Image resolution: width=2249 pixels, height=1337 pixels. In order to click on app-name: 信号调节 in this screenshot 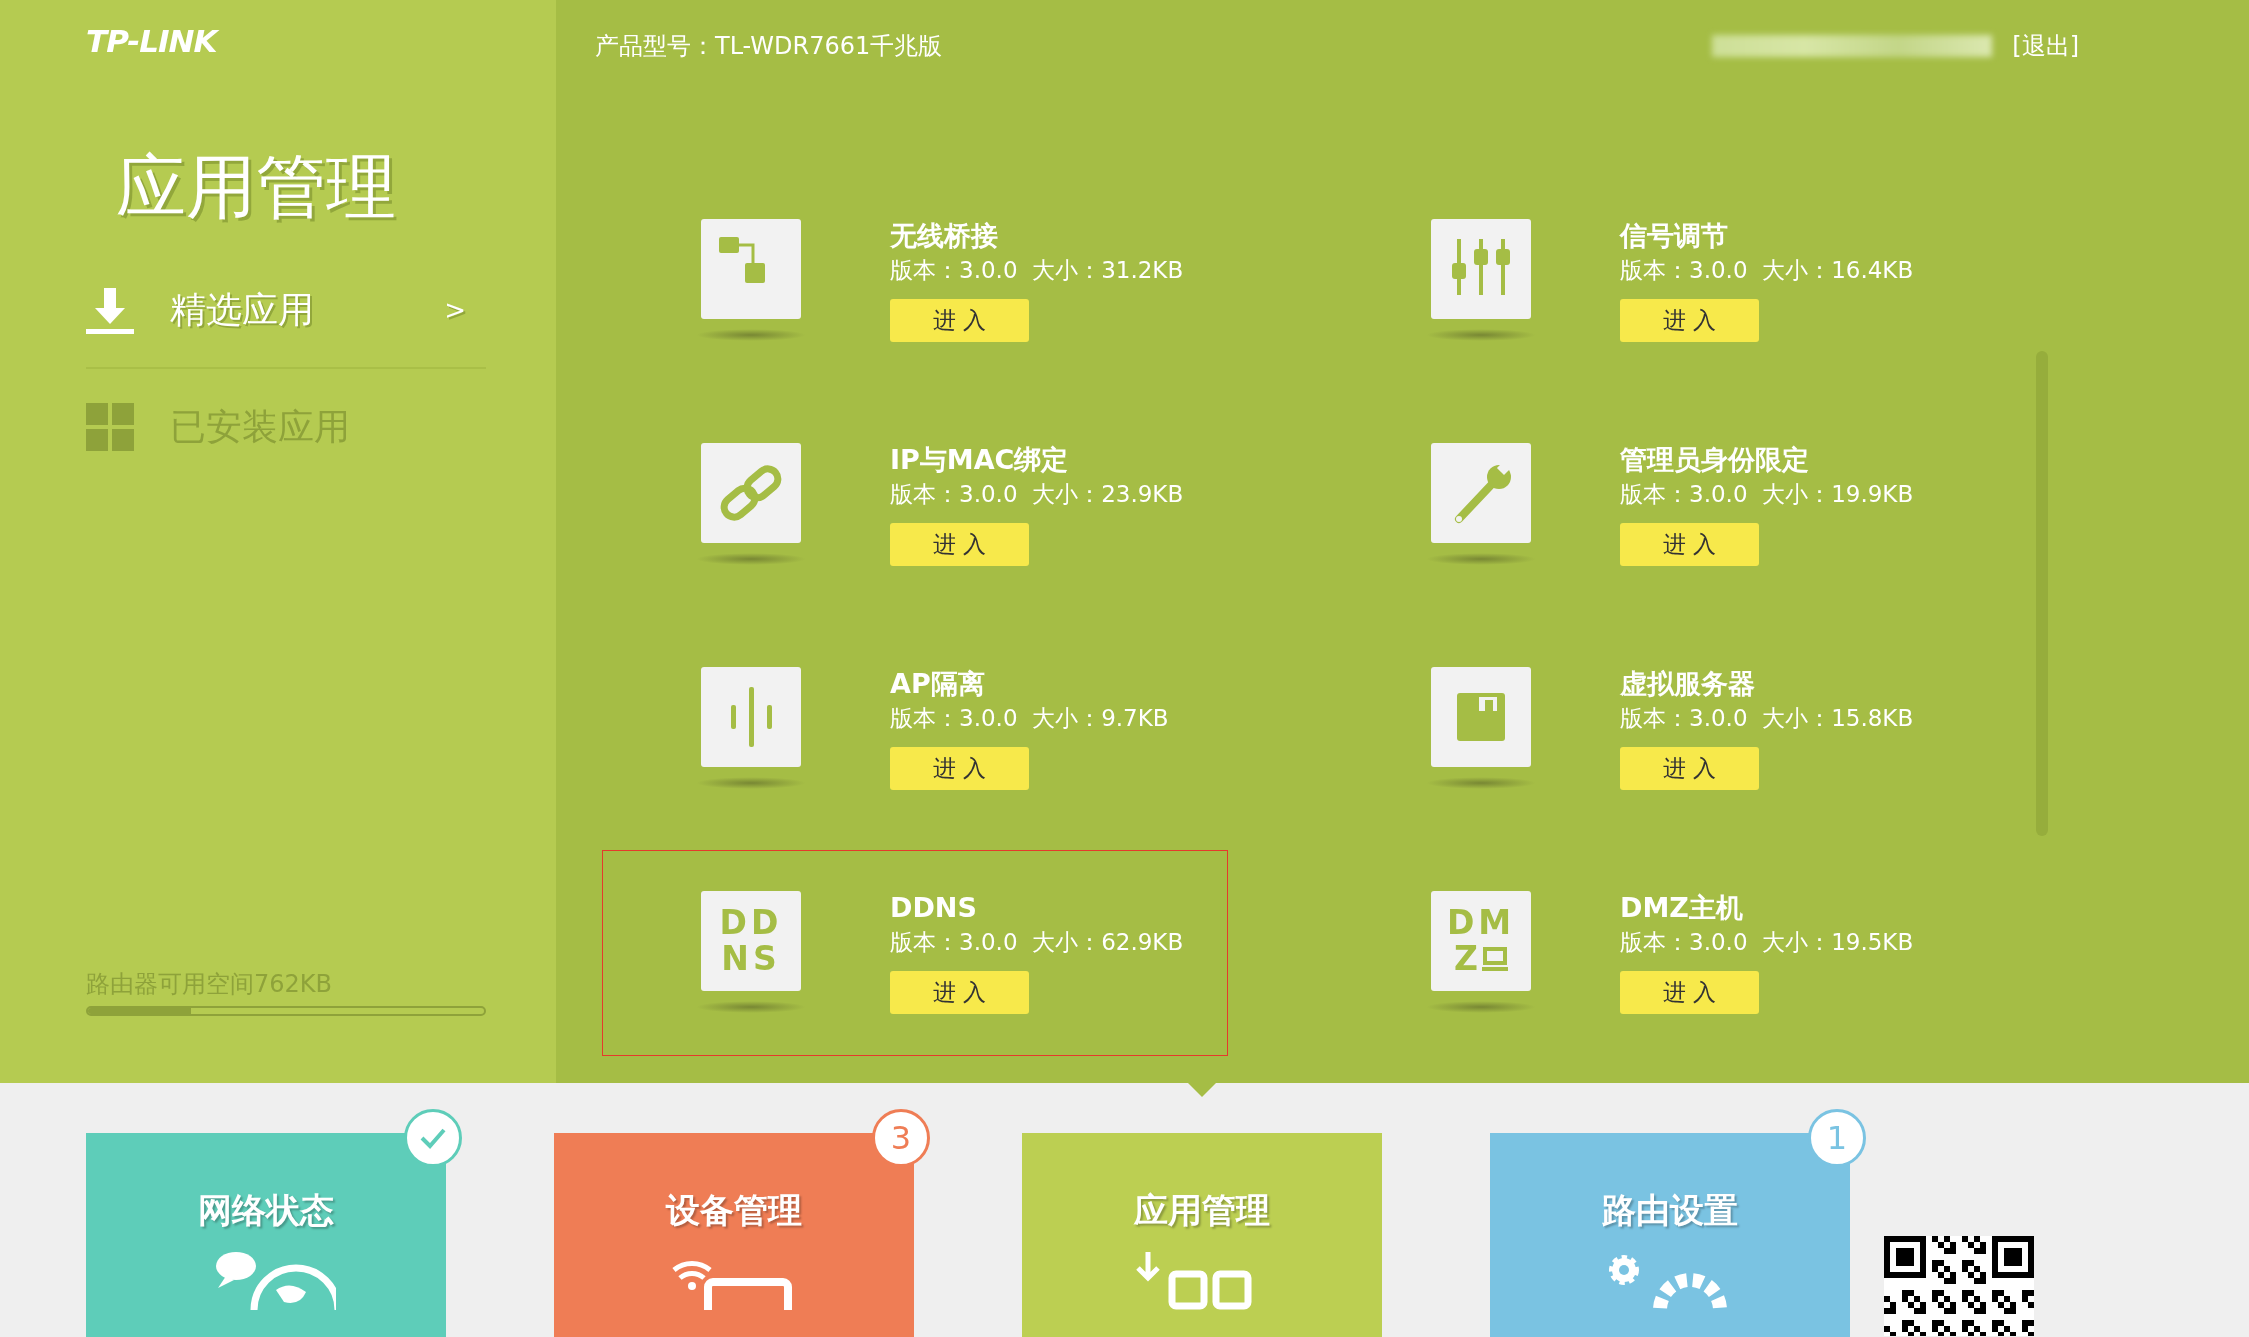, I will do `click(1674, 236)`.